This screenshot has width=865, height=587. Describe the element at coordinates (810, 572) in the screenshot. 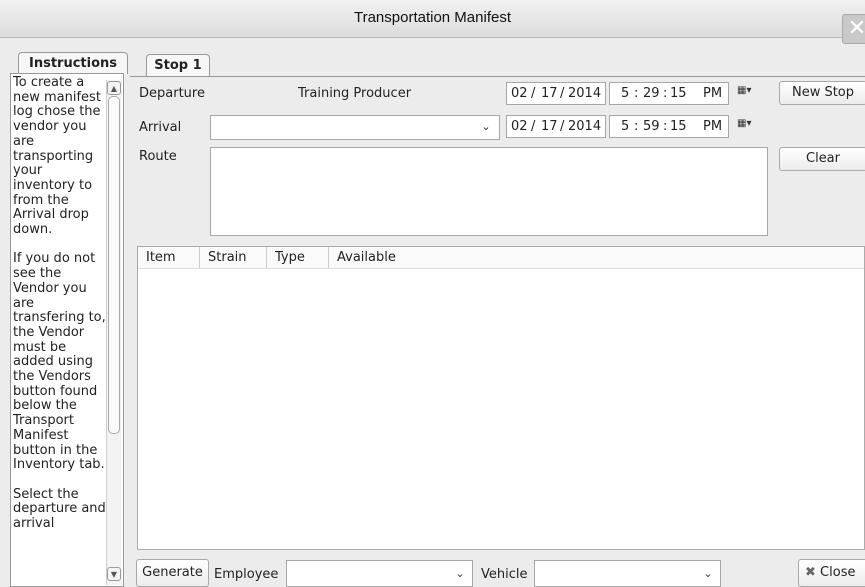

I see `close-x-icon: ✖` at that location.